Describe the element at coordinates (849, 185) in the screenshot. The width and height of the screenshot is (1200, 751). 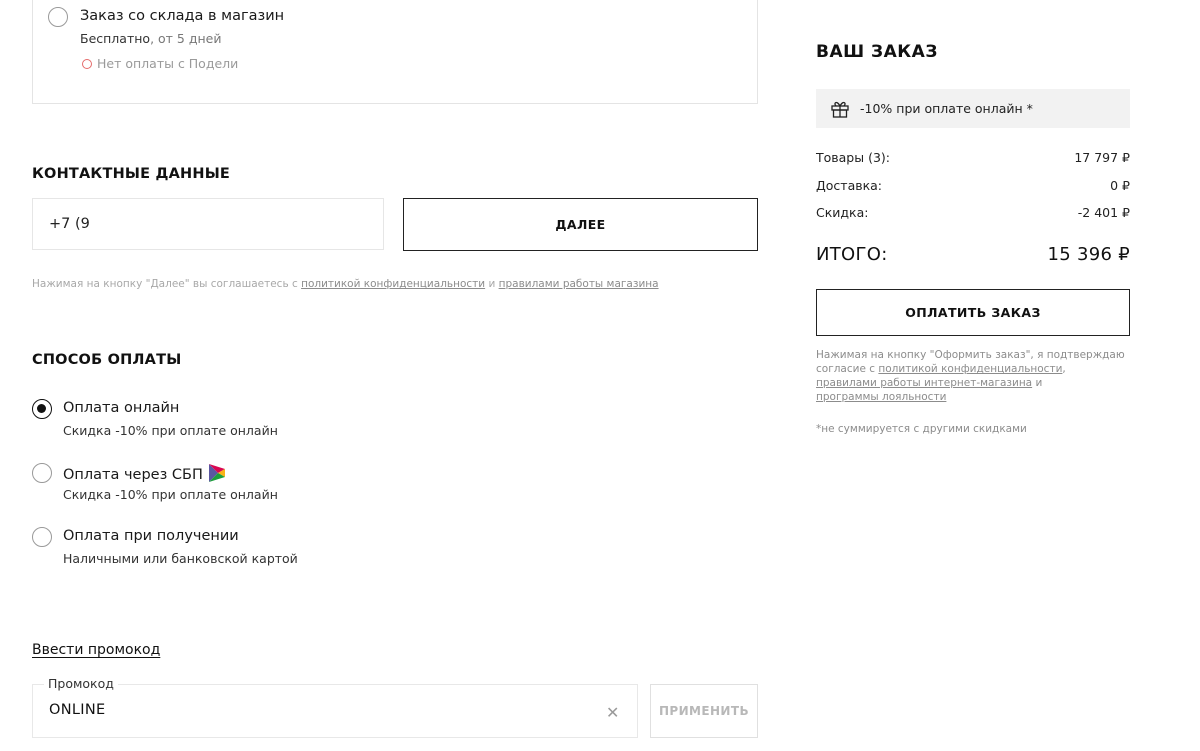
I see `delivery-label: Доставка:` at that location.